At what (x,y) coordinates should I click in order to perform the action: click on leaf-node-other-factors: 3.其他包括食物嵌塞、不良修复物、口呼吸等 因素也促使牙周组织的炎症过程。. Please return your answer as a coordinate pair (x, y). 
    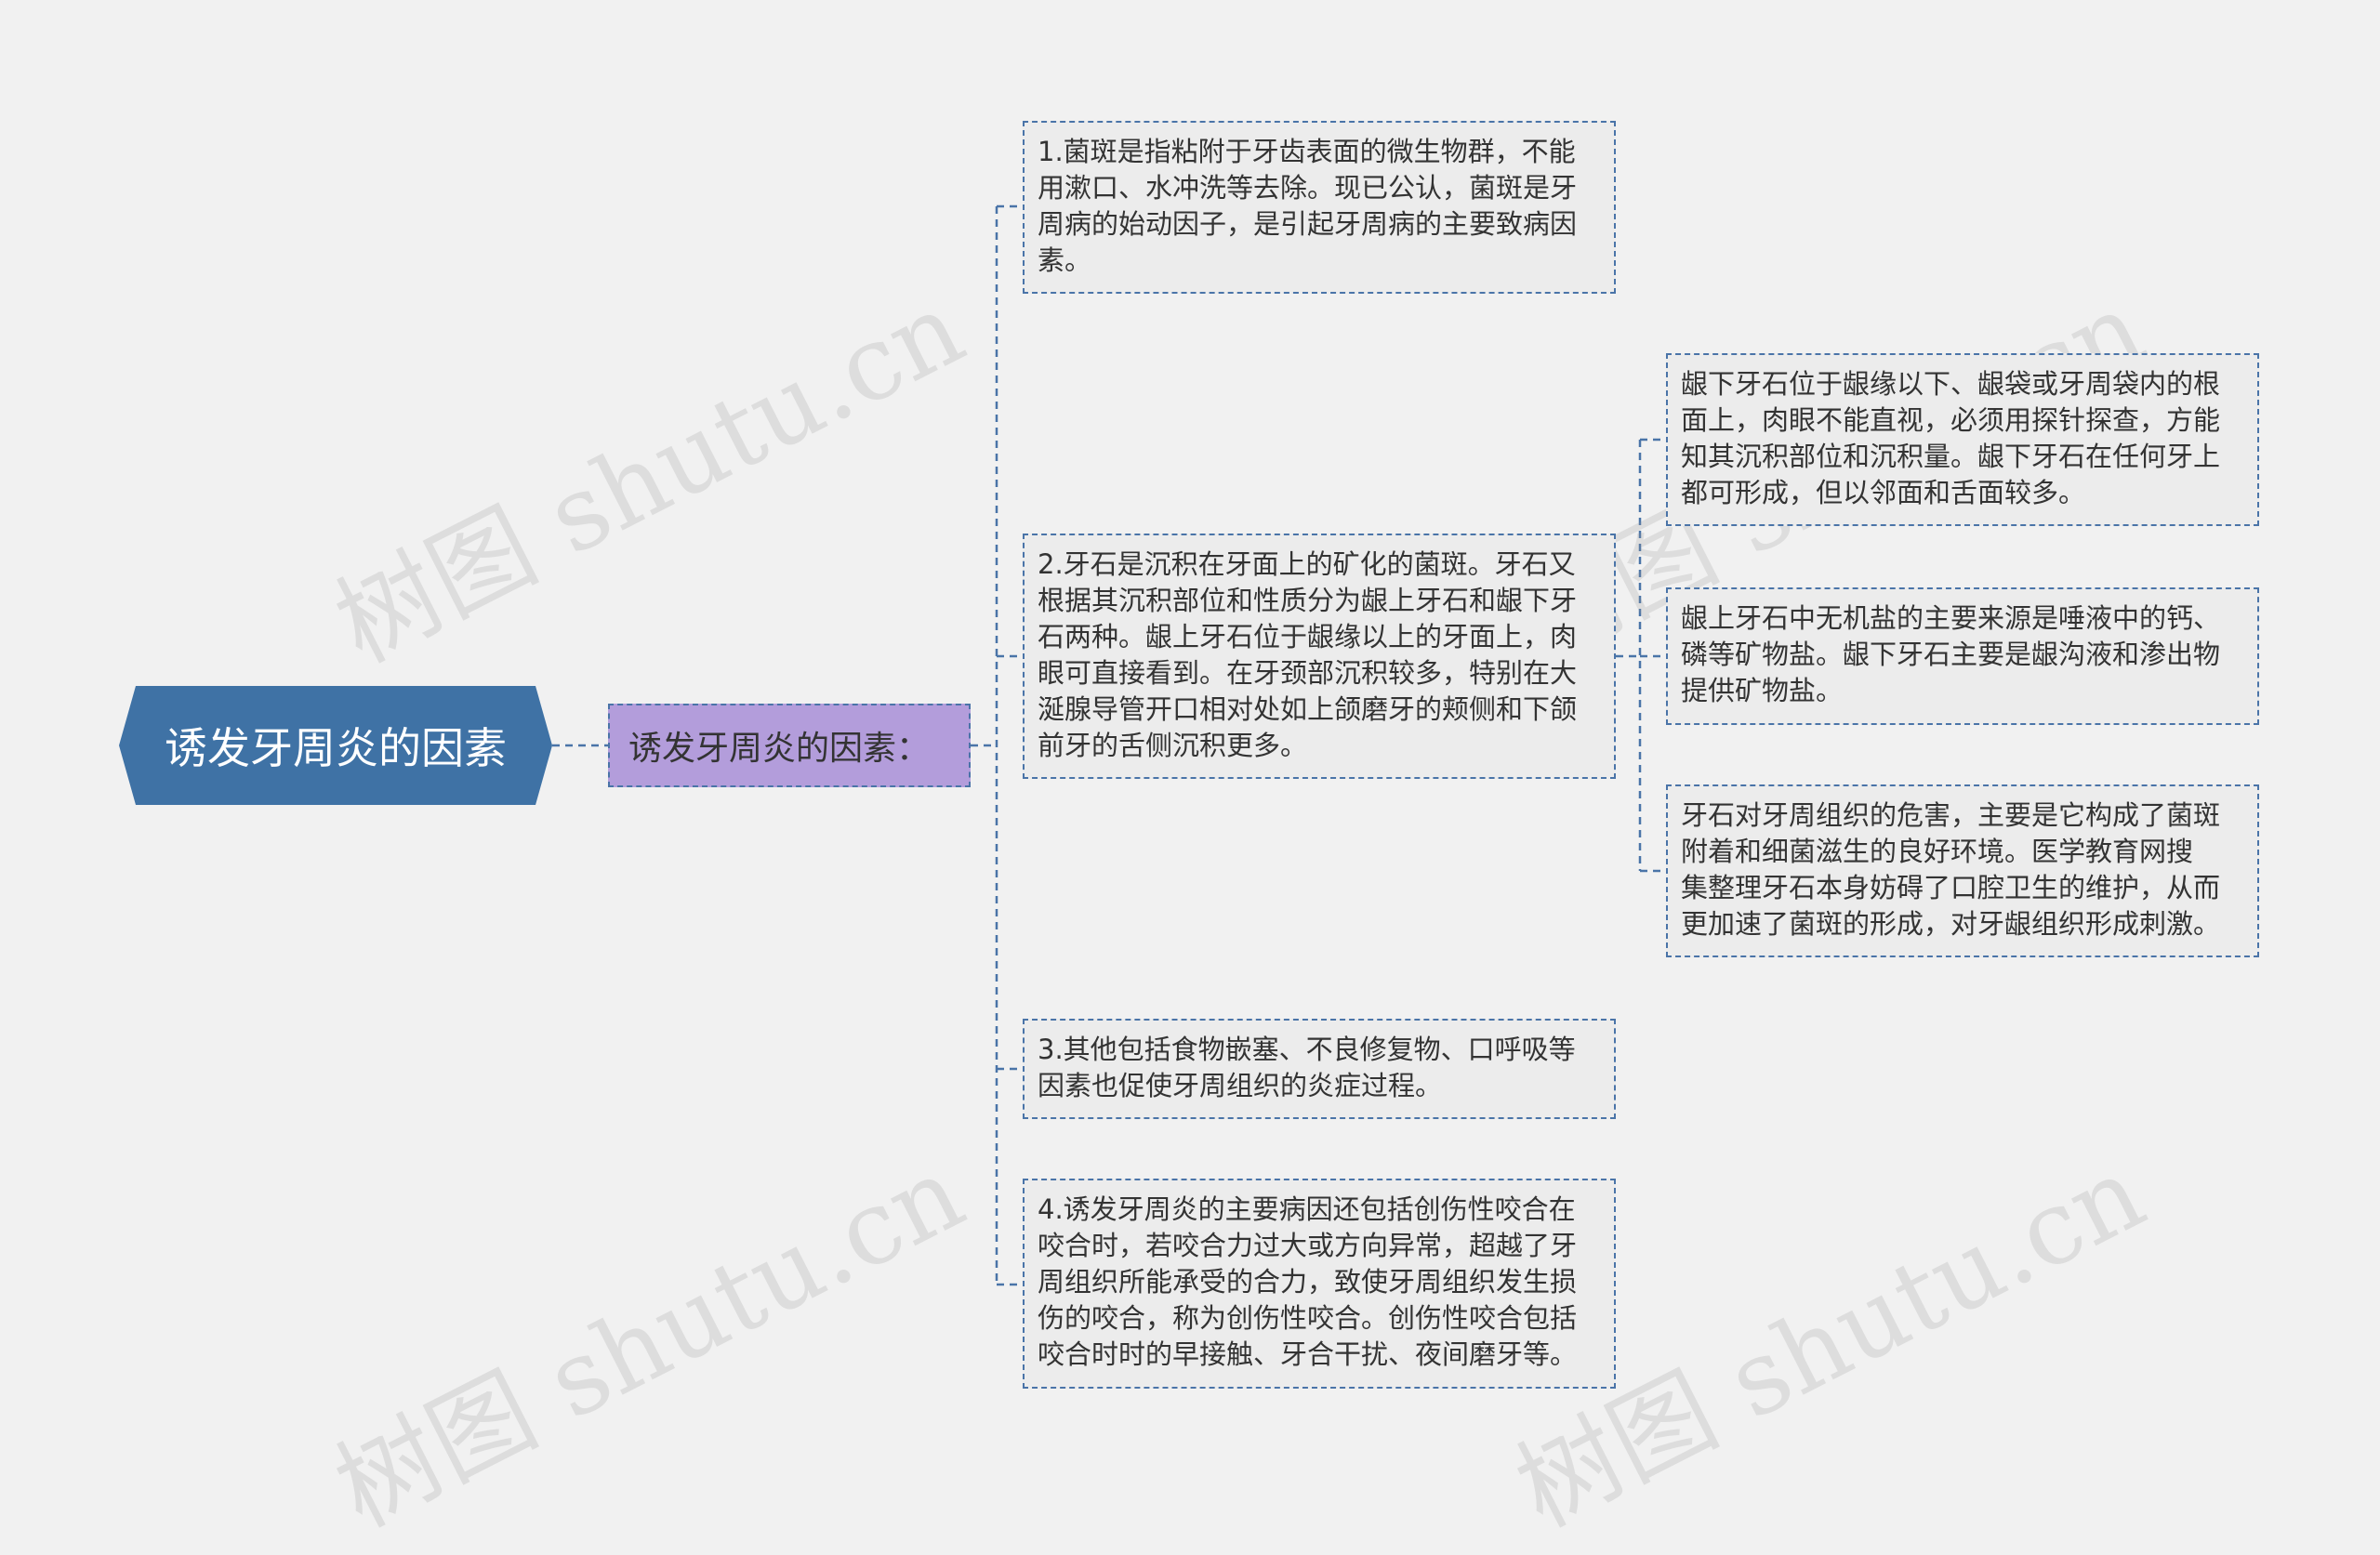
    Looking at the image, I should click on (1319, 1069).